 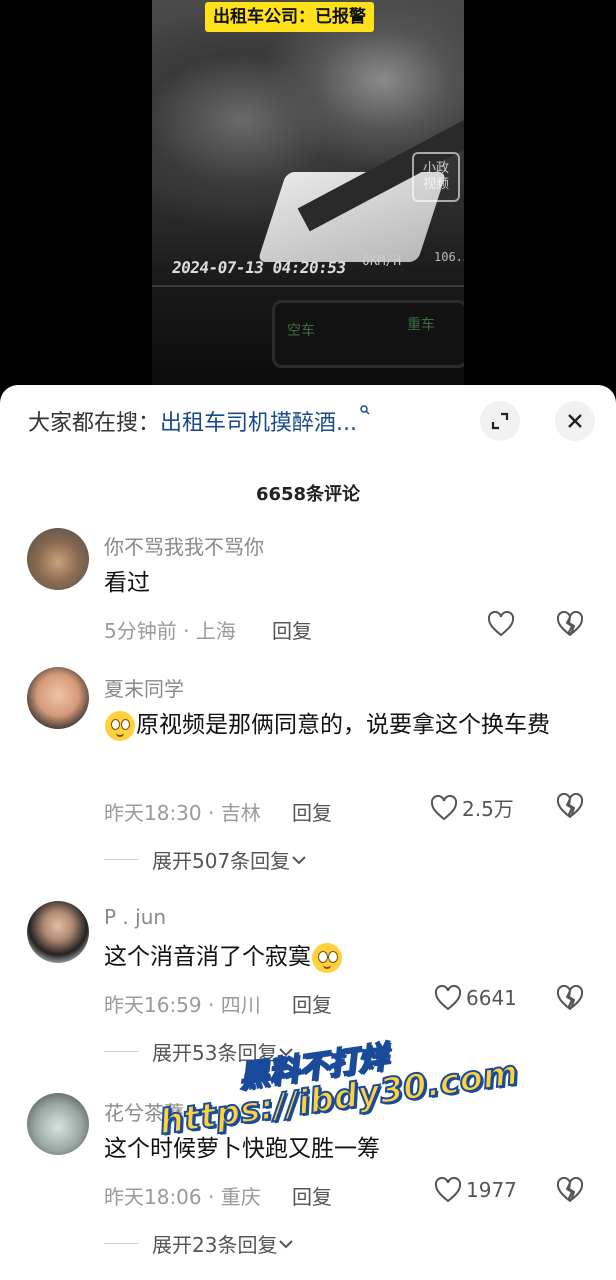 I want to click on comment-text: 原视频是那俩同意的，说要拿这个换车费, so click(x=344, y=725).